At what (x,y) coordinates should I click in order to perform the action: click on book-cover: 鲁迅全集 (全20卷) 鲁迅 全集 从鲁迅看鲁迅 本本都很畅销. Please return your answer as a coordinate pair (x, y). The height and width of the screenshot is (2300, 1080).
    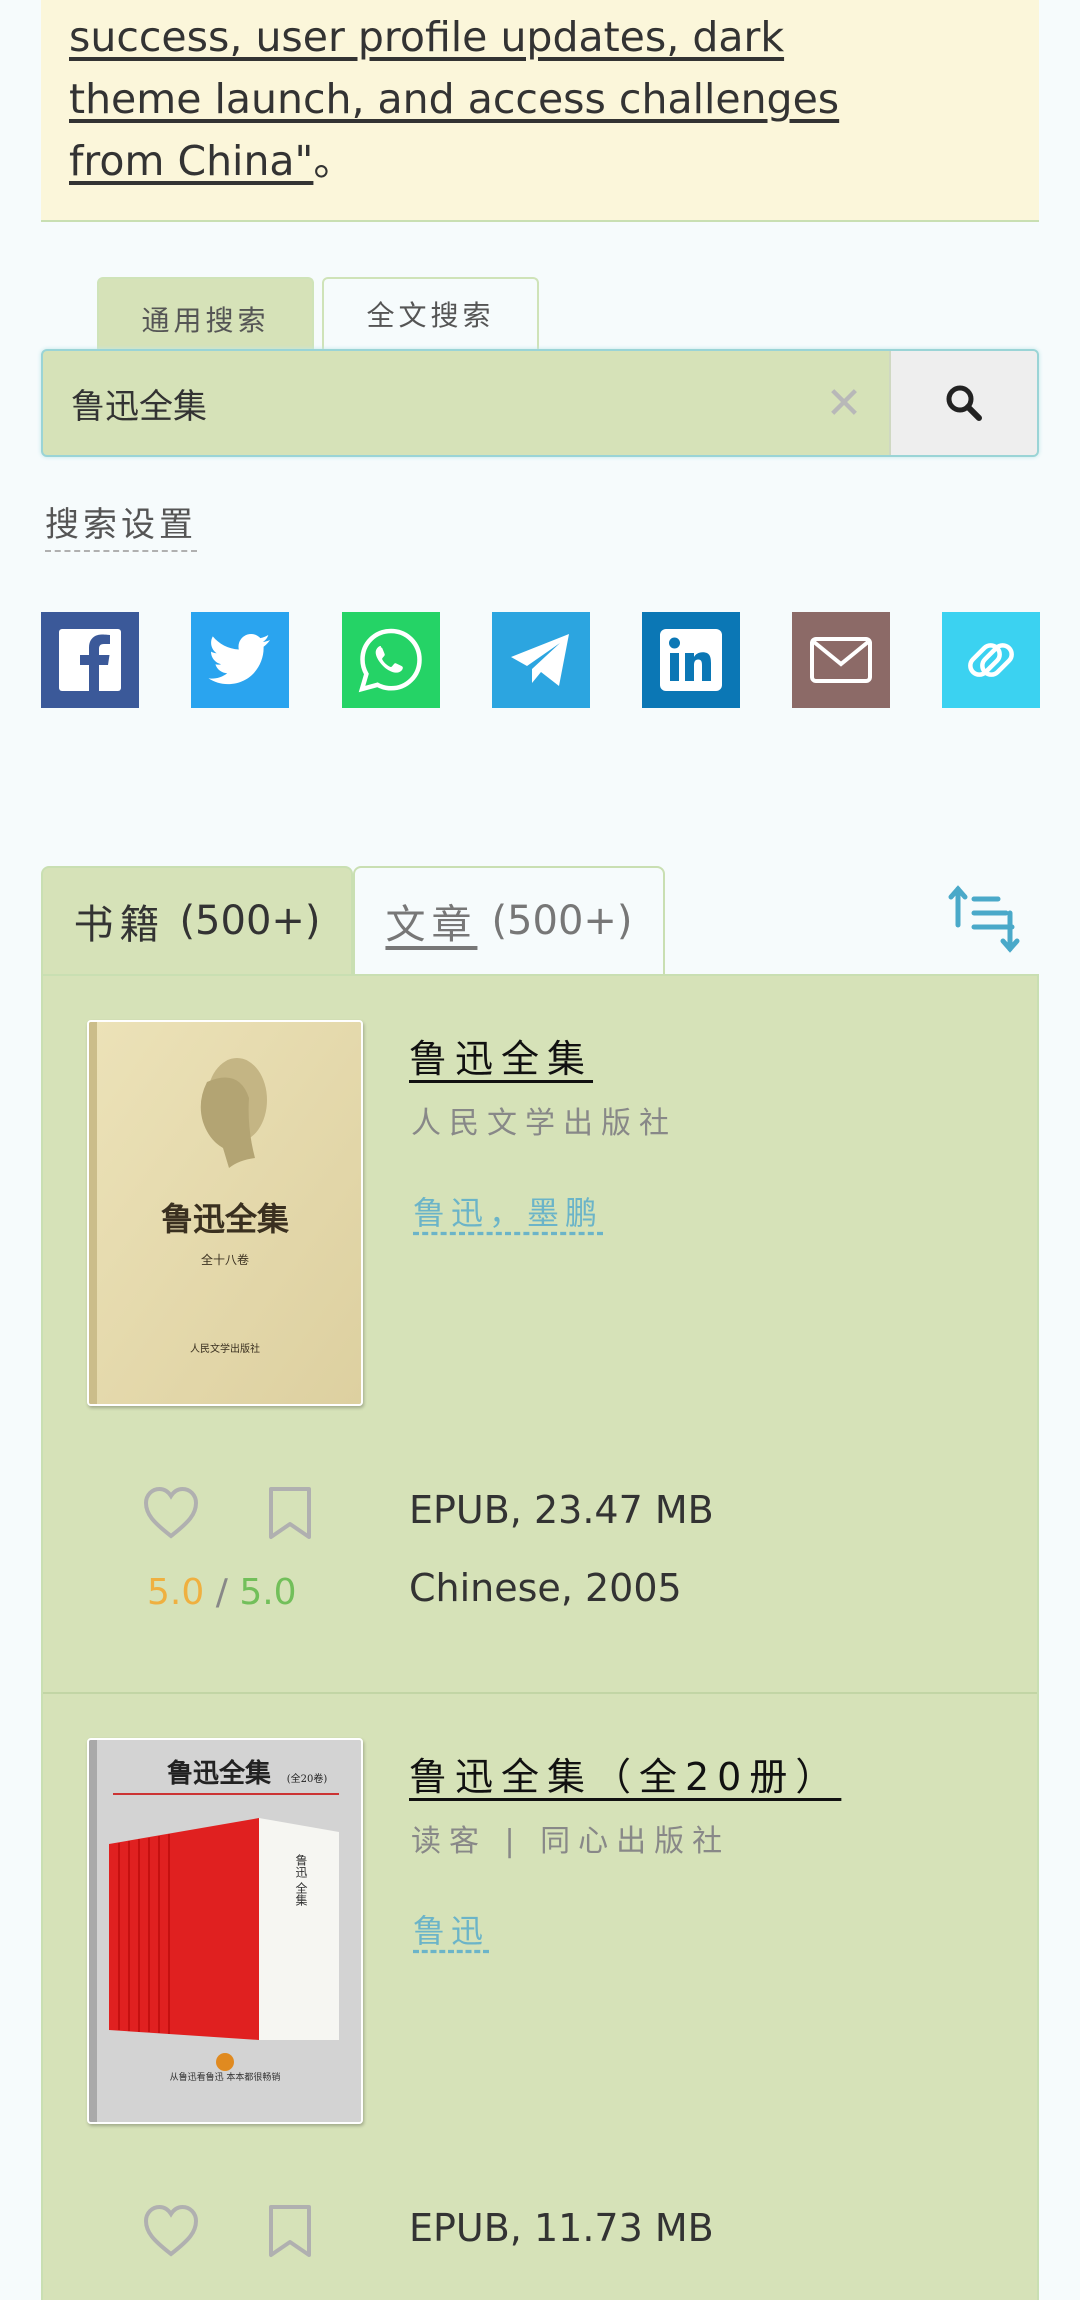
    Looking at the image, I should click on (225, 1931).